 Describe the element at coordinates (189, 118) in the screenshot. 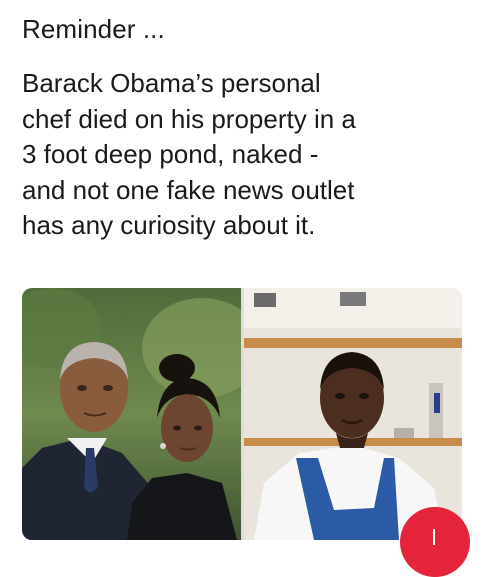

I see `post-body-line: chef died on his property in a` at that location.